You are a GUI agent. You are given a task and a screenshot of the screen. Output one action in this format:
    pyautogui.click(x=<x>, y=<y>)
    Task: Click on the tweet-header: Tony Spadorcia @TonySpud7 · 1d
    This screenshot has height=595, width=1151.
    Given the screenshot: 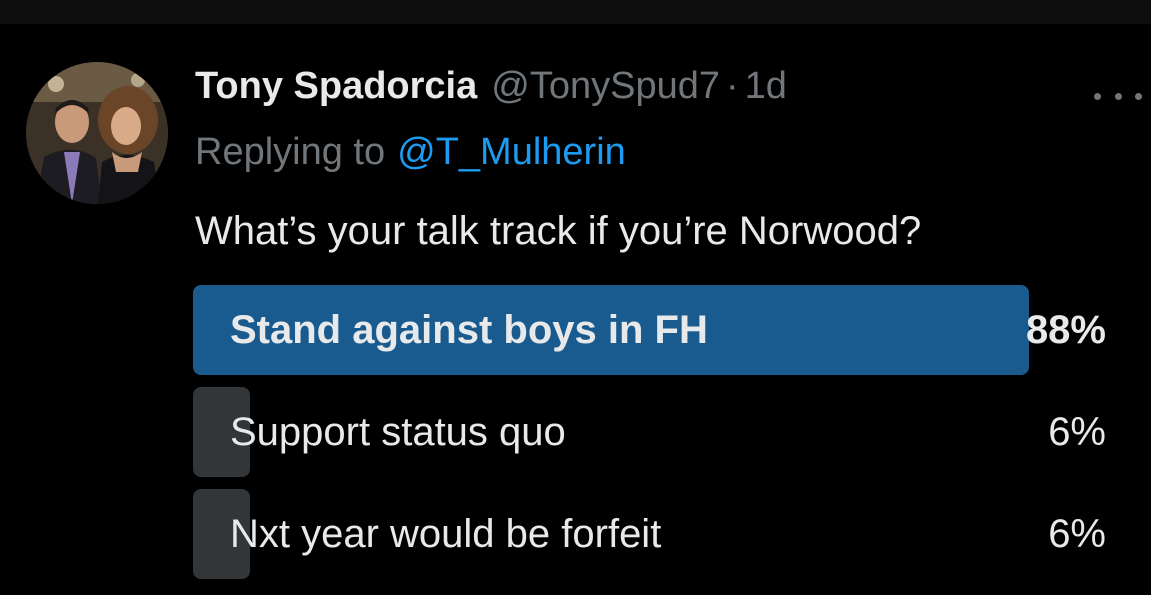 What is the action you would take?
    pyautogui.click(x=491, y=86)
    